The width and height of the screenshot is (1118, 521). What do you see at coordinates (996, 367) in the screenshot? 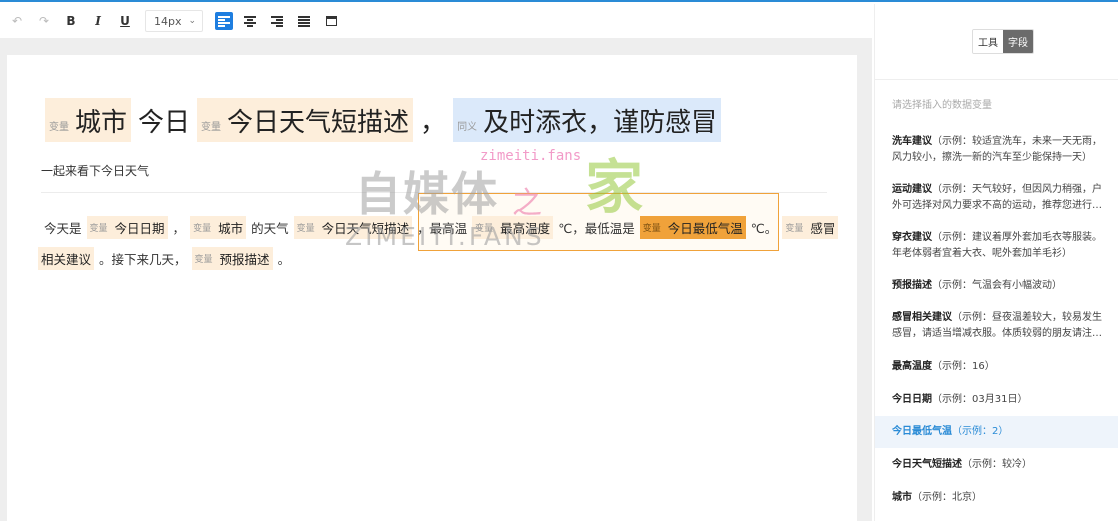
I see `field-item: 最高温度（示例：16）` at bounding box center [996, 367].